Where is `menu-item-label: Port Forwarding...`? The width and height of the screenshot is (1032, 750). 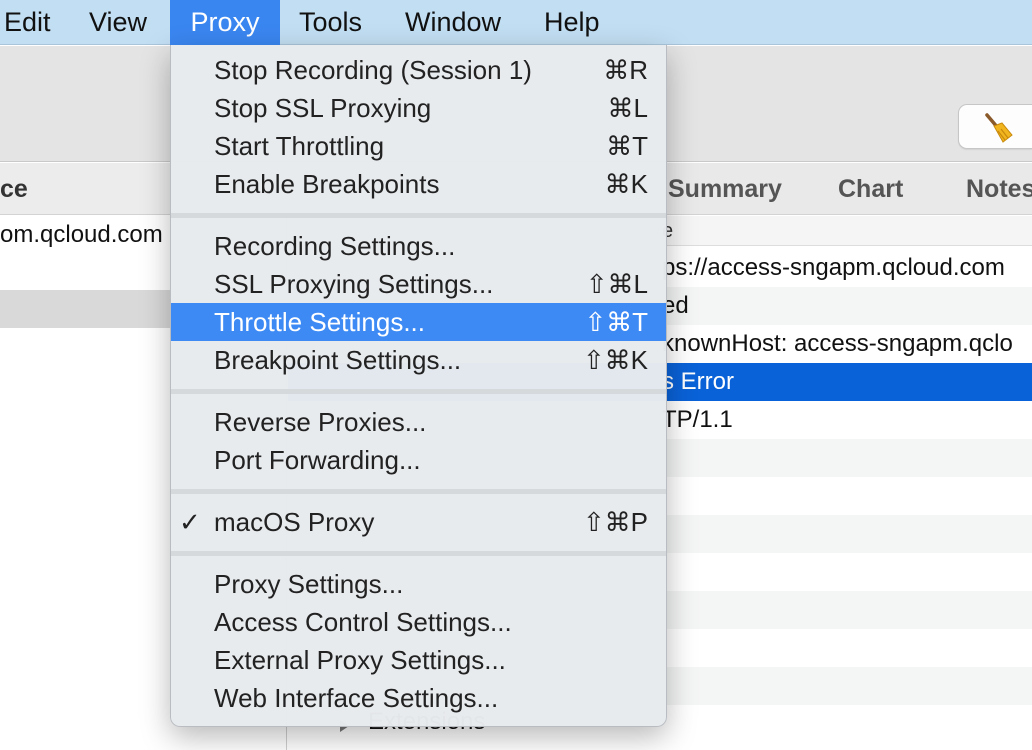 menu-item-label: Port Forwarding... is located at coordinates (317, 460).